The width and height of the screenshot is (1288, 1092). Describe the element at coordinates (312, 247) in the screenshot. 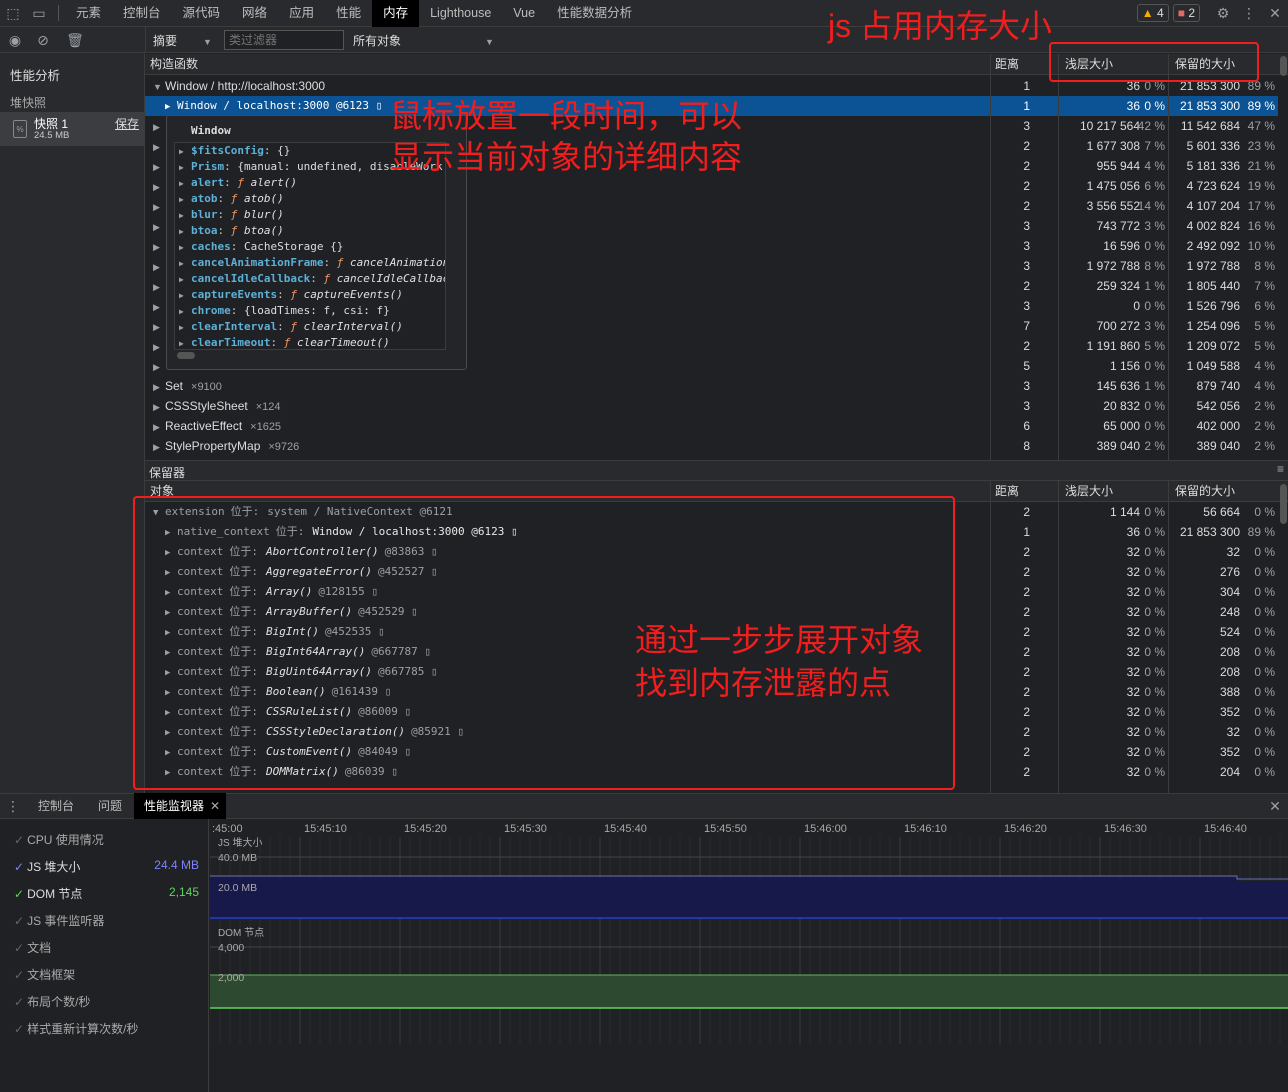

I see `popover-property: ▶ caches: CacheStorage {}` at that location.